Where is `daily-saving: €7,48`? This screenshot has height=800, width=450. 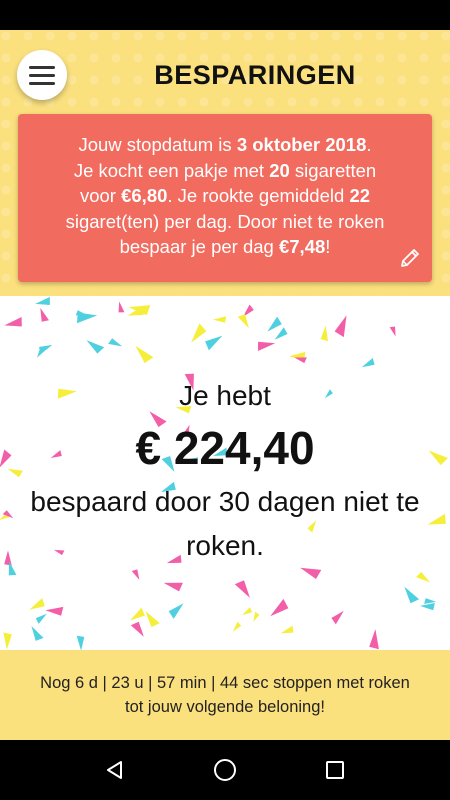 daily-saving: €7,48 is located at coordinates (302, 246).